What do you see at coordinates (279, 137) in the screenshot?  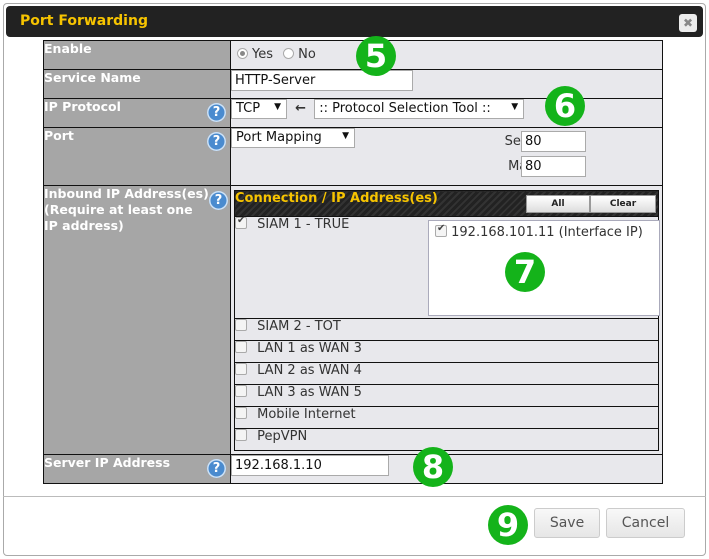 I see `port-type-value: Port Mapping` at bounding box center [279, 137].